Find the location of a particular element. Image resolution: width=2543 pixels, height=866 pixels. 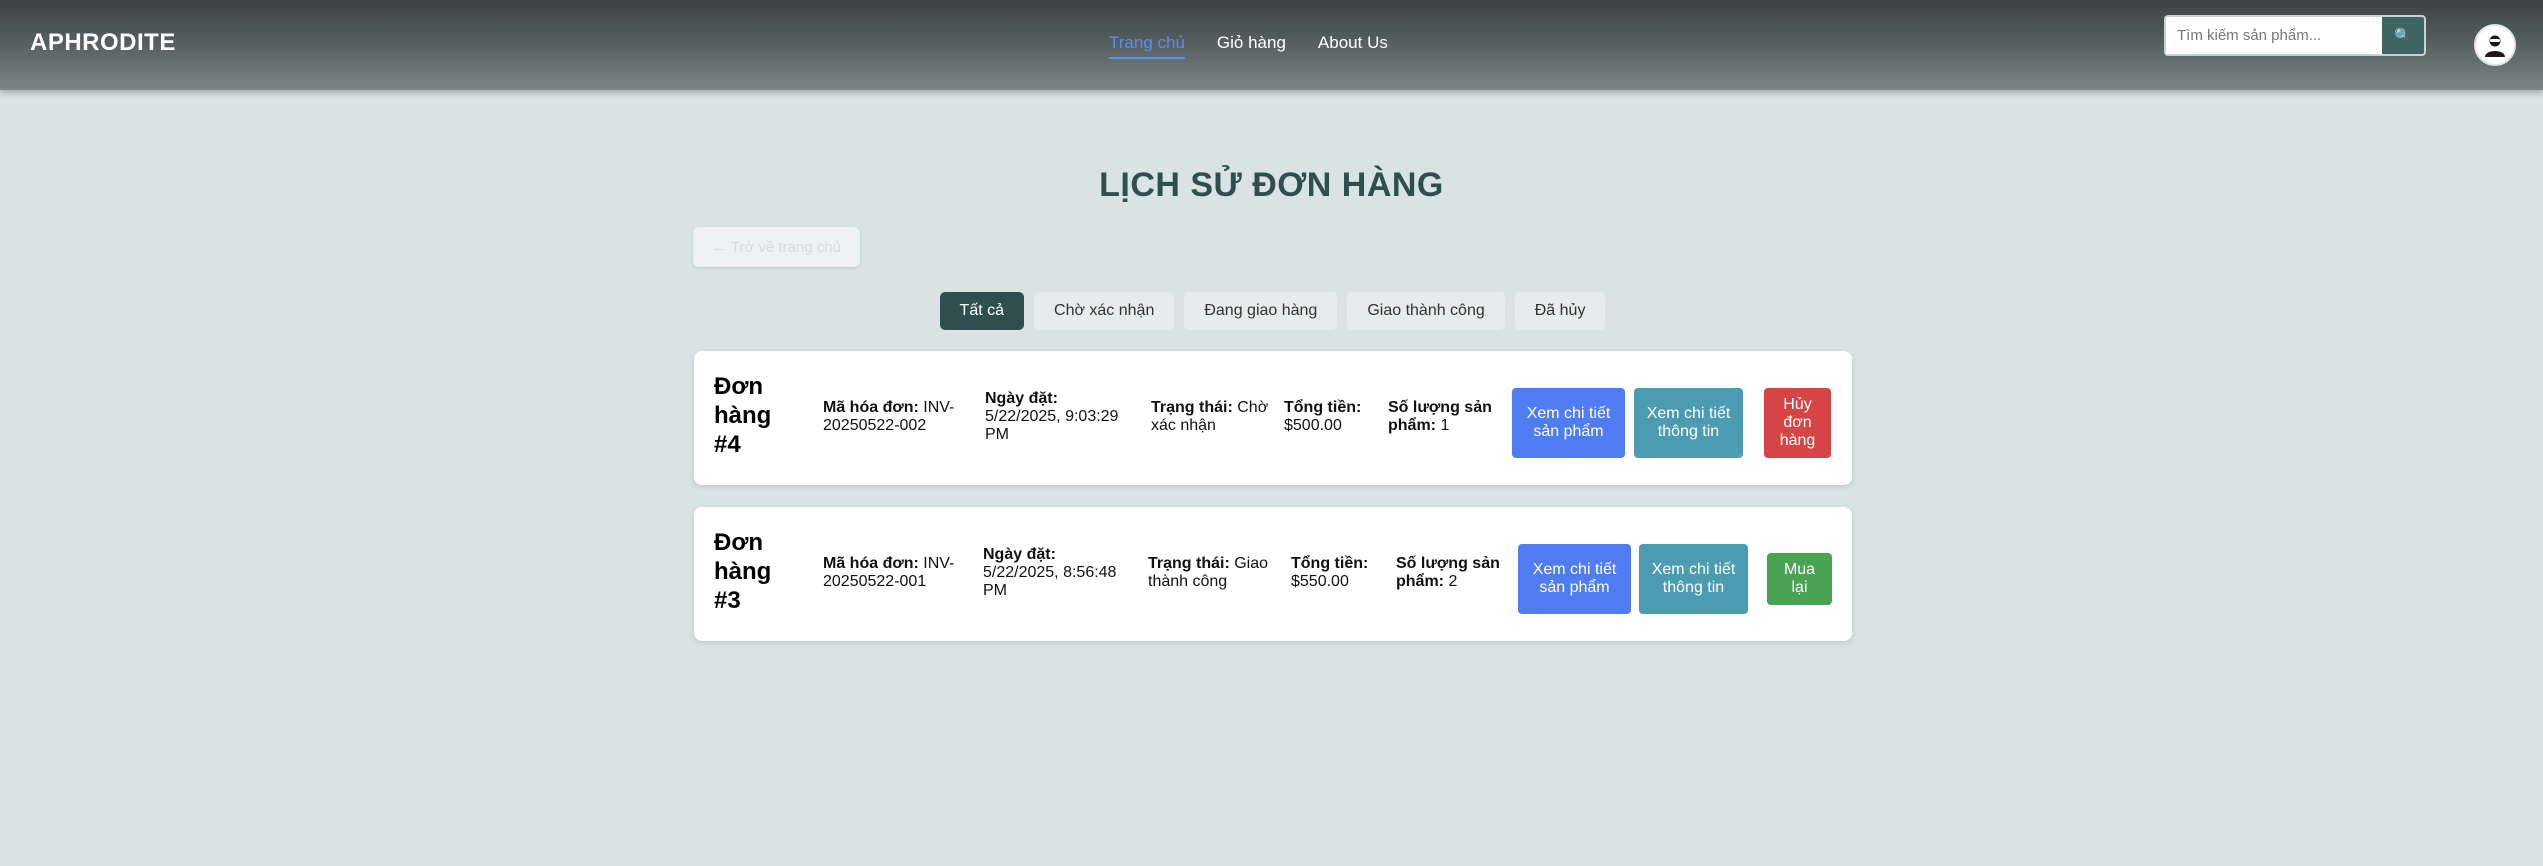

nav-home: Trang chủ is located at coordinates (1147, 46).